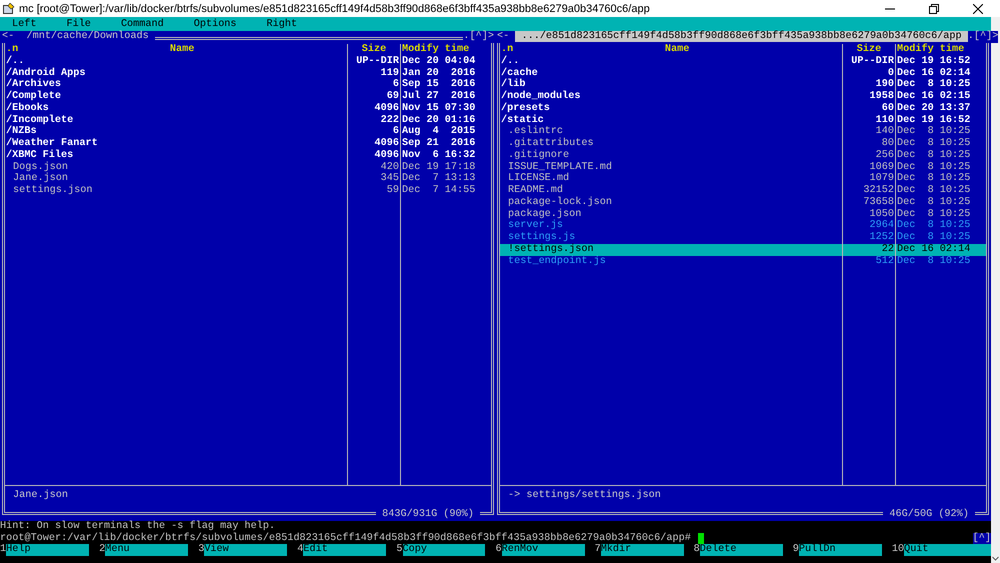  I want to click on file-size: 512, so click(884, 262).